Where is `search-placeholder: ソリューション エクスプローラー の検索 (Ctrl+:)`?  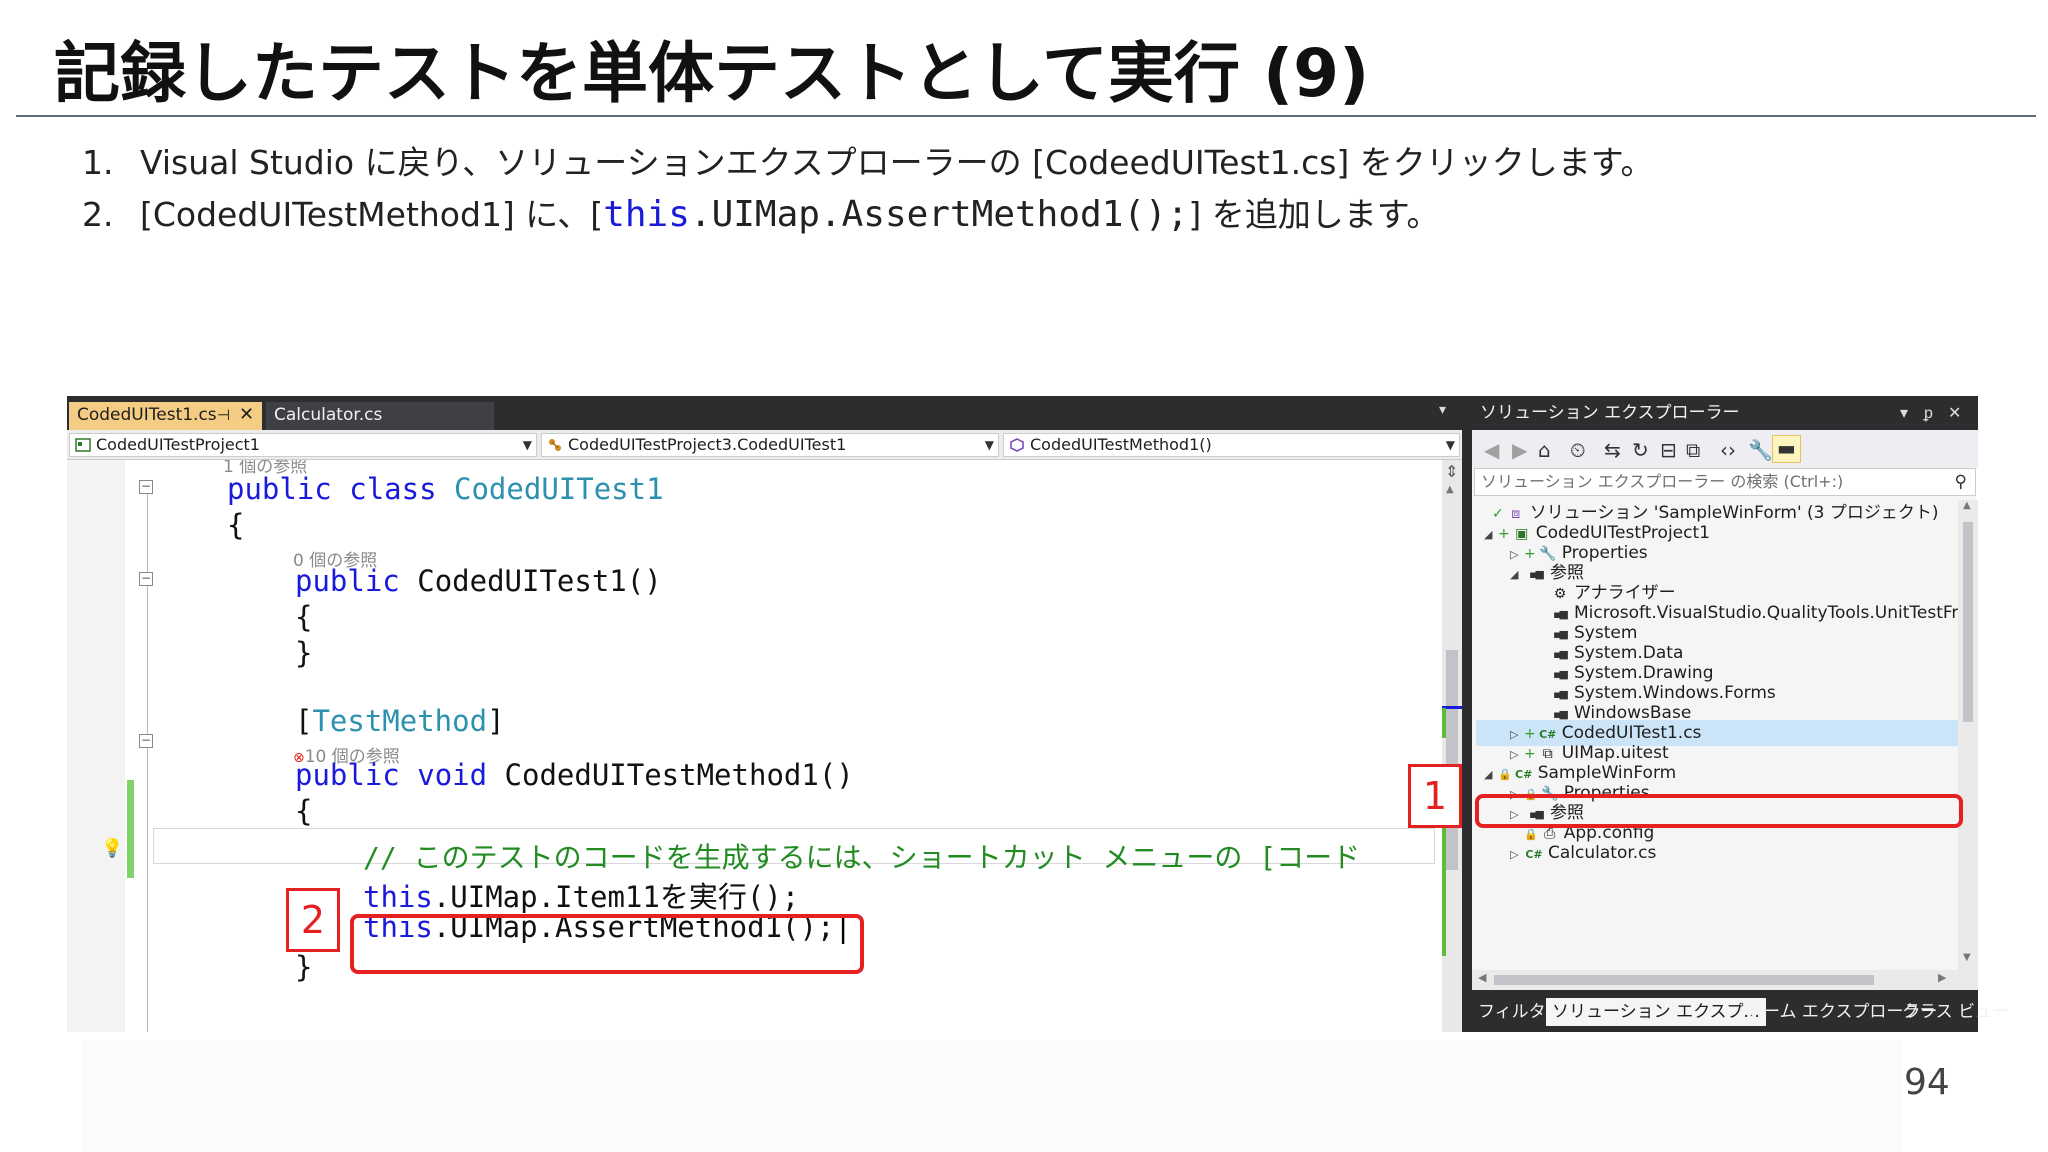
search-placeholder: ソリューション エクスプローラー の検索 (Ctrl+:) is located at coordinates (1662, 481).